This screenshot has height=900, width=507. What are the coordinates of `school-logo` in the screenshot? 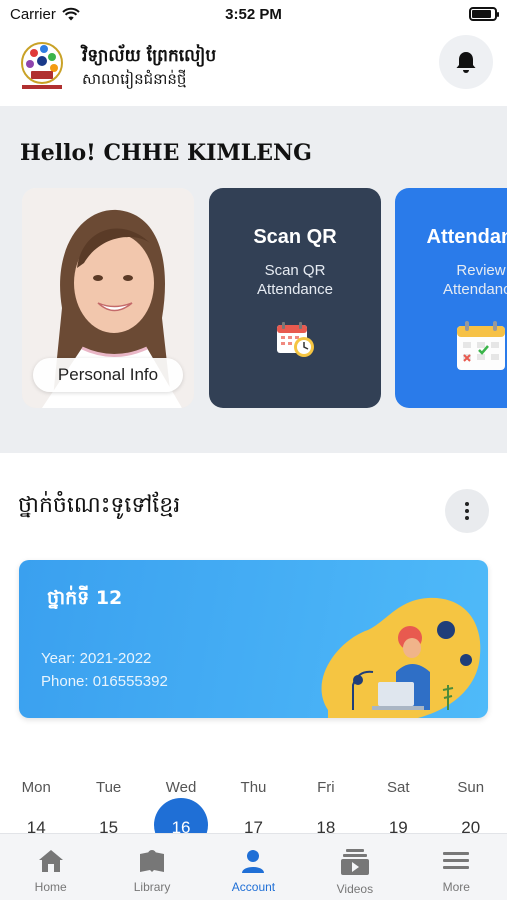 It's located at (42, 67).